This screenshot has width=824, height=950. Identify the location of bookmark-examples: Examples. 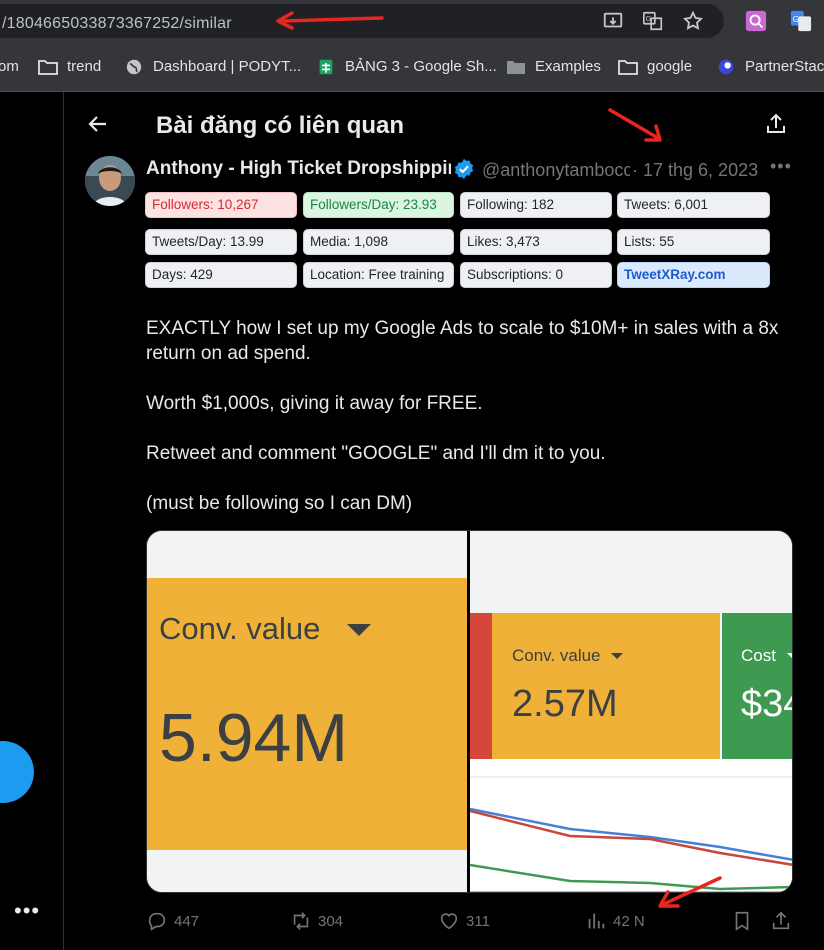
(553, 66).